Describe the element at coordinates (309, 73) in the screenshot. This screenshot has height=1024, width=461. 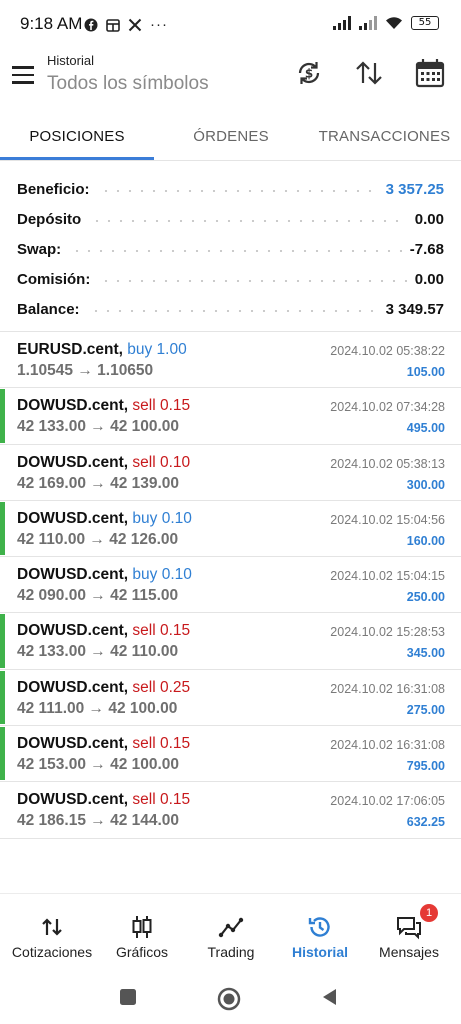
I see `sync-dollar-icon: $` at that location.